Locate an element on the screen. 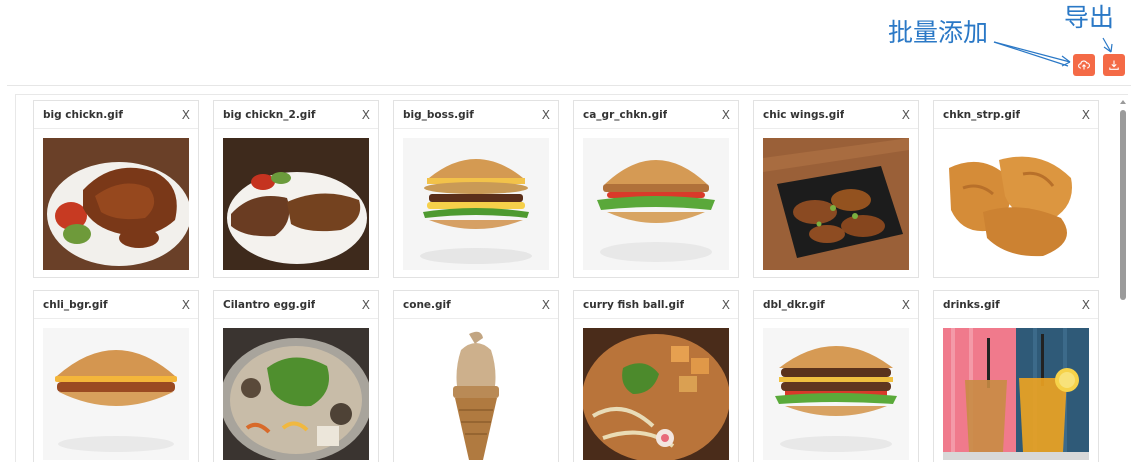  batch-upload-button is located at coordinates (1084, 65).